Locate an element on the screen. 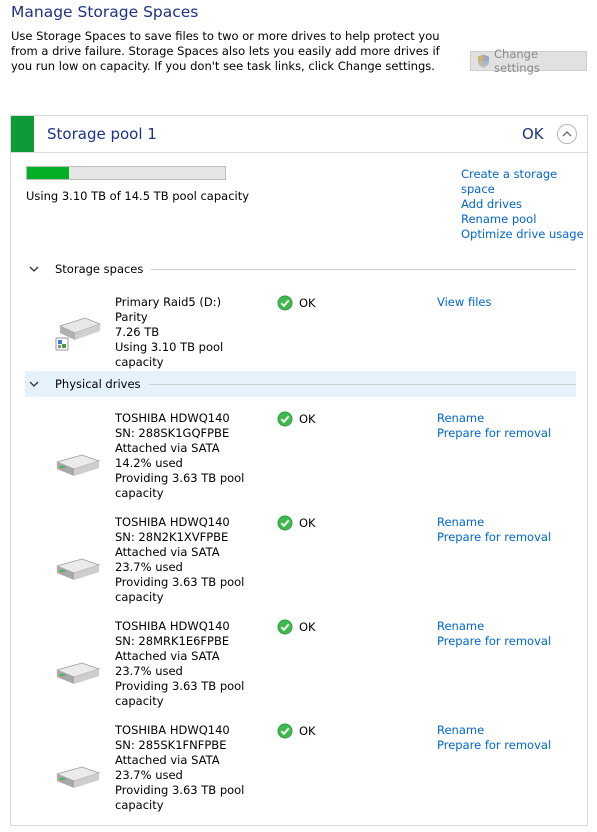 Image resolution: width=597 pixels, height=832 pixels. storage-space-status: OK is located at coordinates (296, 303).